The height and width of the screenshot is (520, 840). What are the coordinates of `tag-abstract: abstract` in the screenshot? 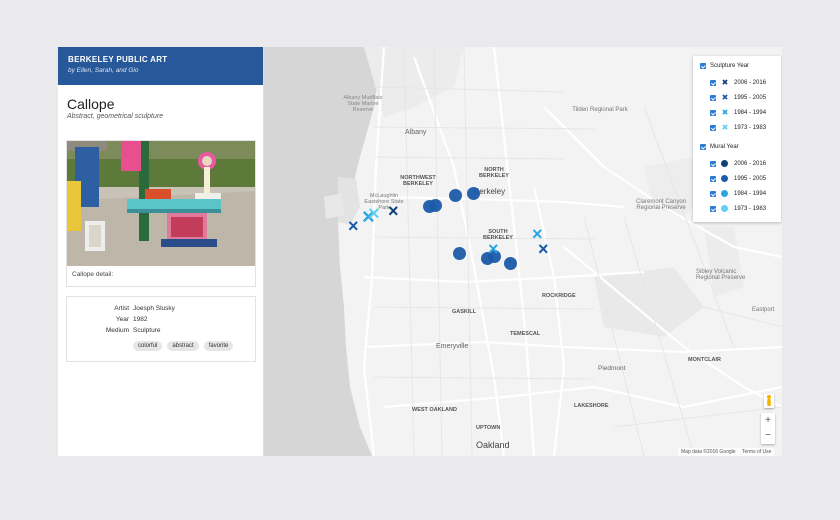 It's located at (183, 346).